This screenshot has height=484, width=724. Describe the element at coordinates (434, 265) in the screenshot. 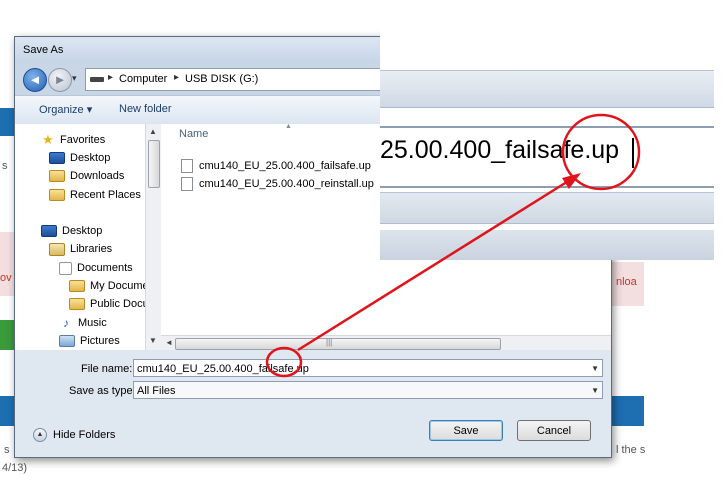

I see `annotation-arrow-line` at that location.